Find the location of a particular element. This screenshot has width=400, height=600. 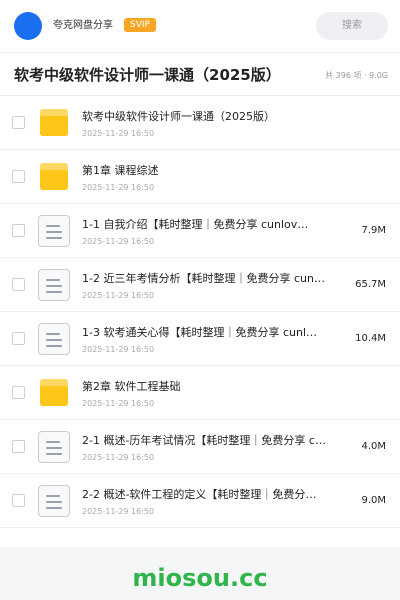

file-name: 第1章 课程综述 is located at coordinates (120, 170).